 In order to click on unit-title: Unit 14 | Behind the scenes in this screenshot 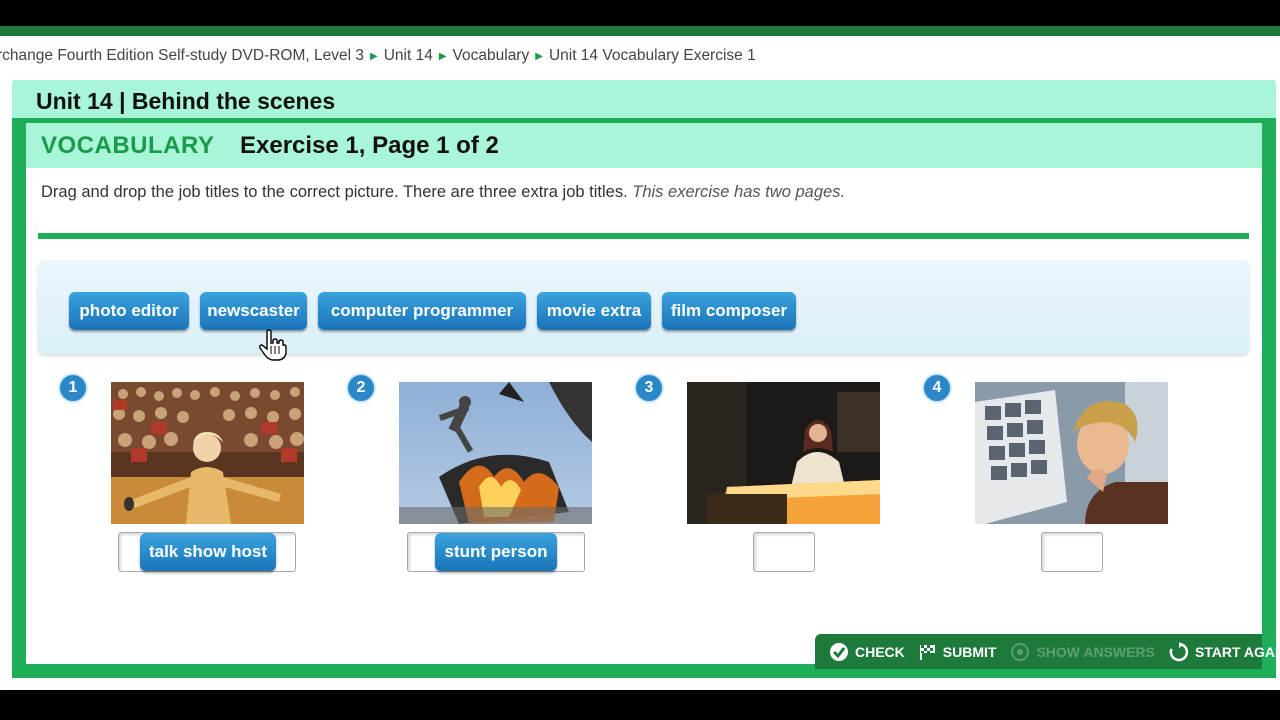, I will do `click(186, 101)`.